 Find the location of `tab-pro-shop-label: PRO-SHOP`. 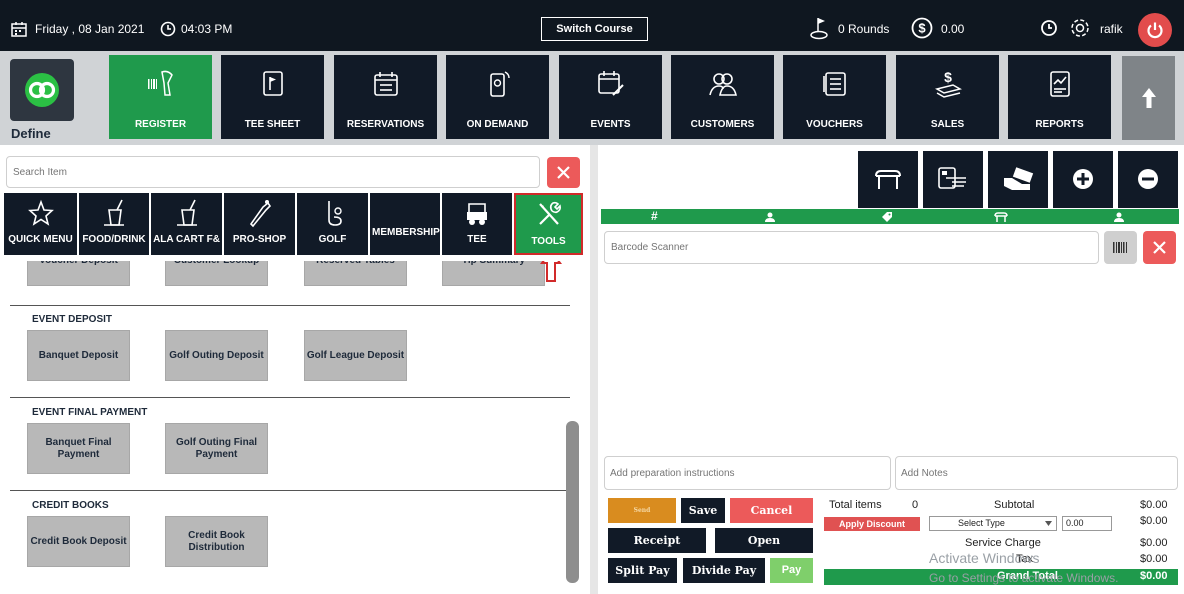

tab-pro-shop-label: PRO-SHOP is located at coordinates (259, 239).